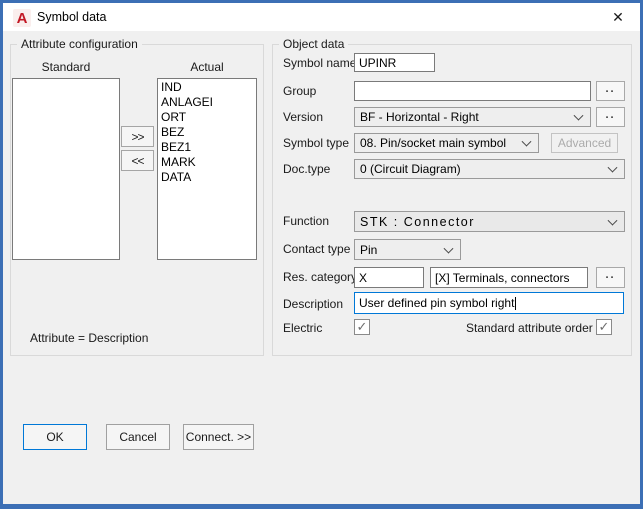 The height and width of the screenshot is (509, 643). I want to click on list-item: IND, so click(208, 87).